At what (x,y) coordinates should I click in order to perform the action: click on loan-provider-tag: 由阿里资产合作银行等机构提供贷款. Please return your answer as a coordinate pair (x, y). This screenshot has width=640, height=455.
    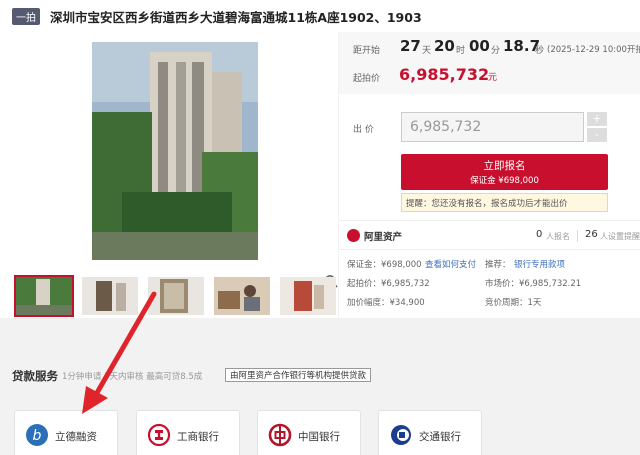
    Looking at the image, I should click on (298, 375).